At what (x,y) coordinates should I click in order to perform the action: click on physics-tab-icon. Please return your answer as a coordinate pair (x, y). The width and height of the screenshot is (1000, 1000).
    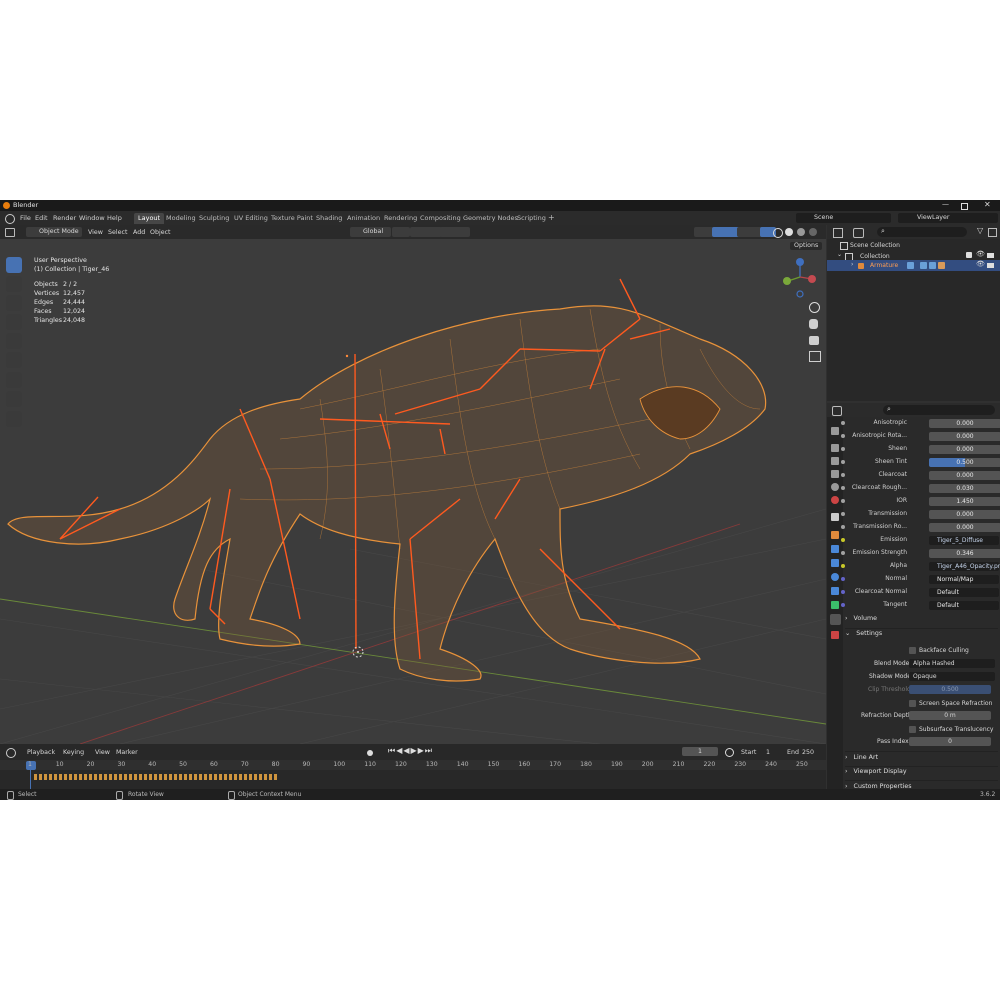
    Looking at the image, I should click on (835, 577).